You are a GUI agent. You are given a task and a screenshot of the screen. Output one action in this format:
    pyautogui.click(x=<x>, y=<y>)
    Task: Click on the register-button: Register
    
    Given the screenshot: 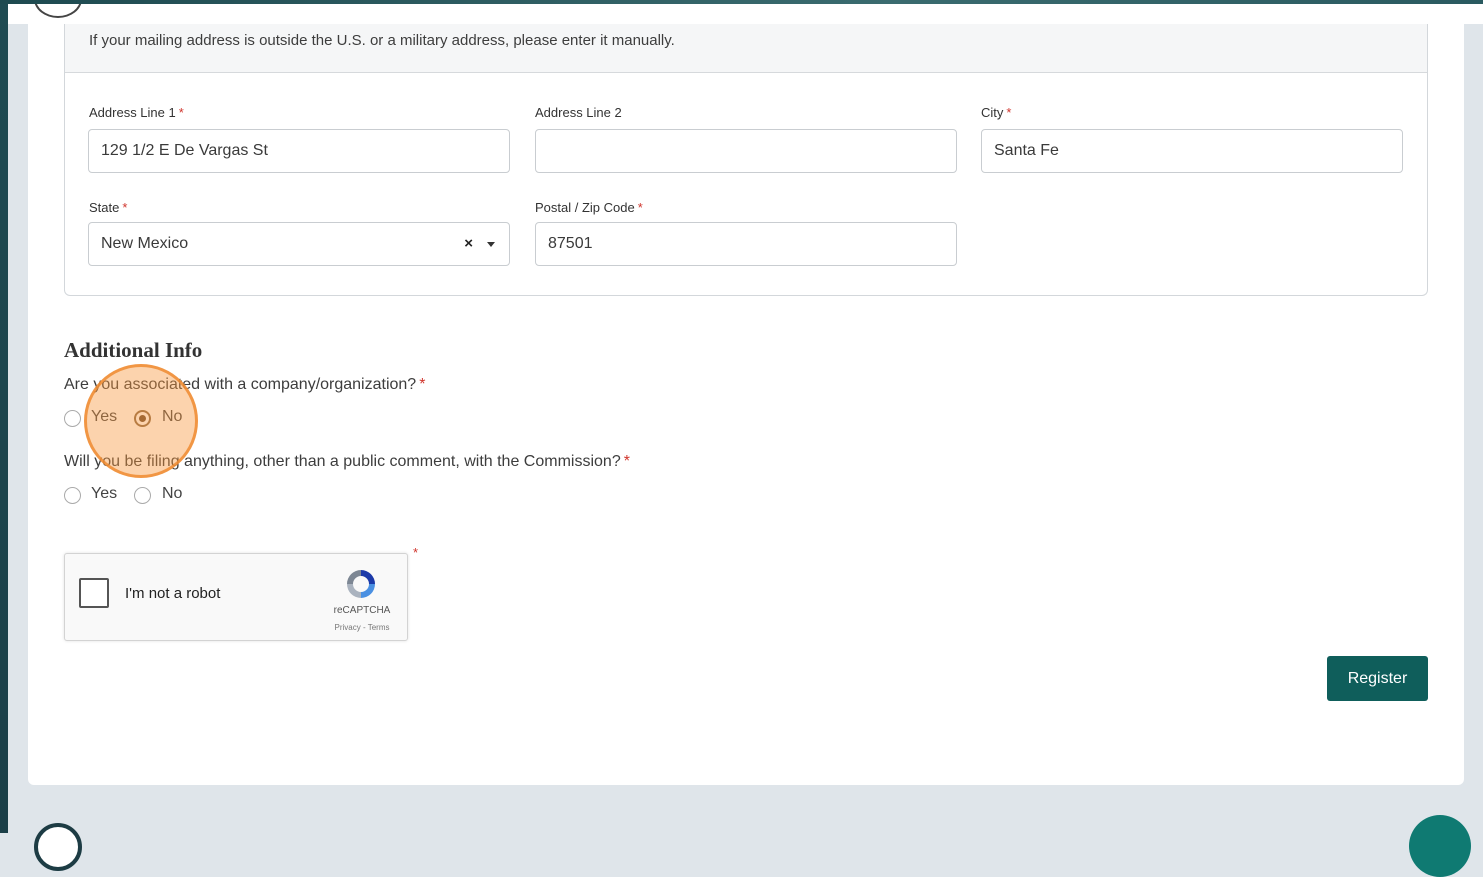 What is the action you would take?
    pyautogui.click(x=1377, y=678)
    